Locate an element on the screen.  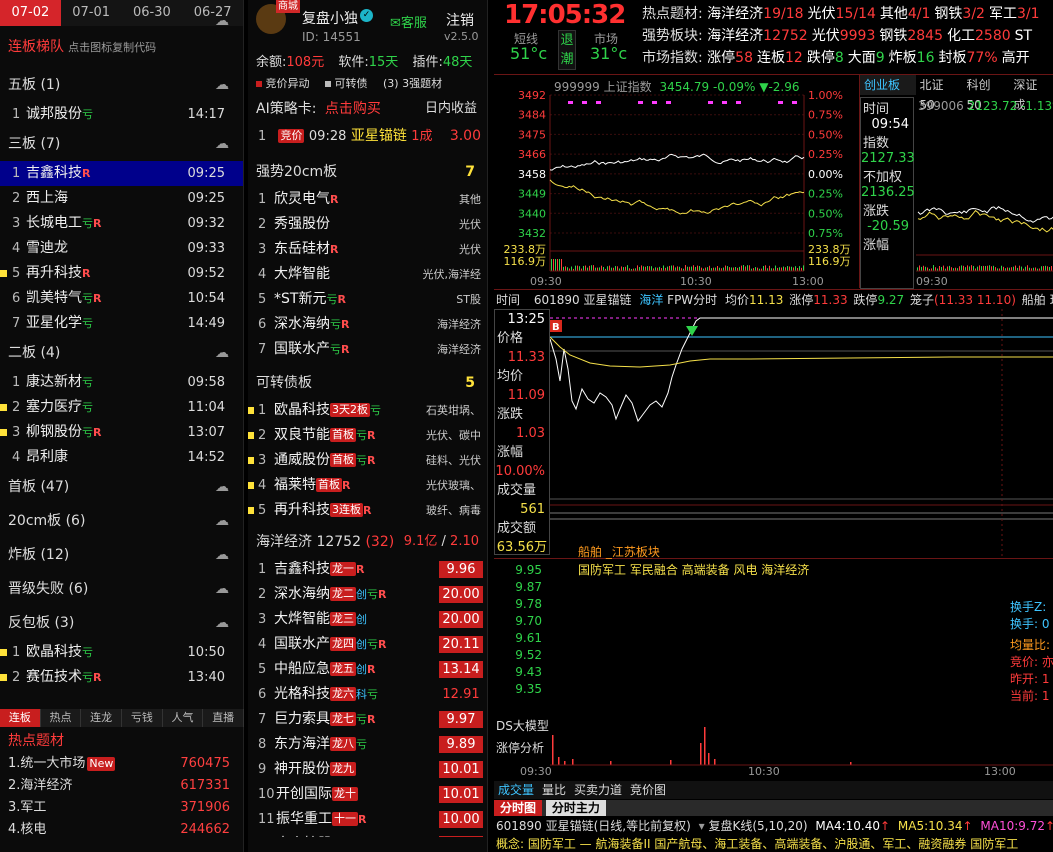
ladder-row: 7 亚星化学亏 14:49 is located at coordinates (121, 323).